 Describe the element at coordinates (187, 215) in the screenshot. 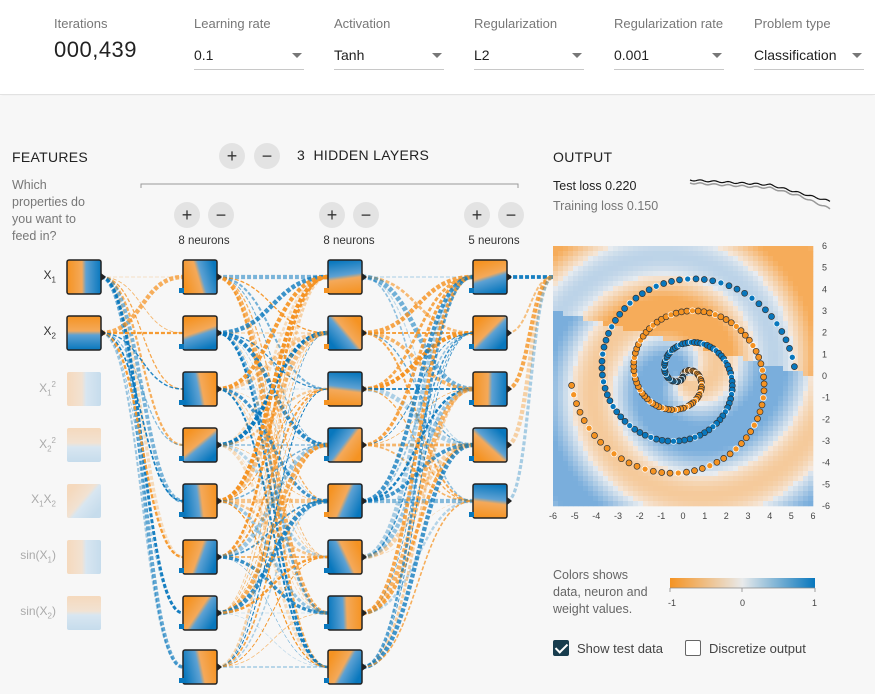

I see `add-neuron-button-layer-1: +` at that location.